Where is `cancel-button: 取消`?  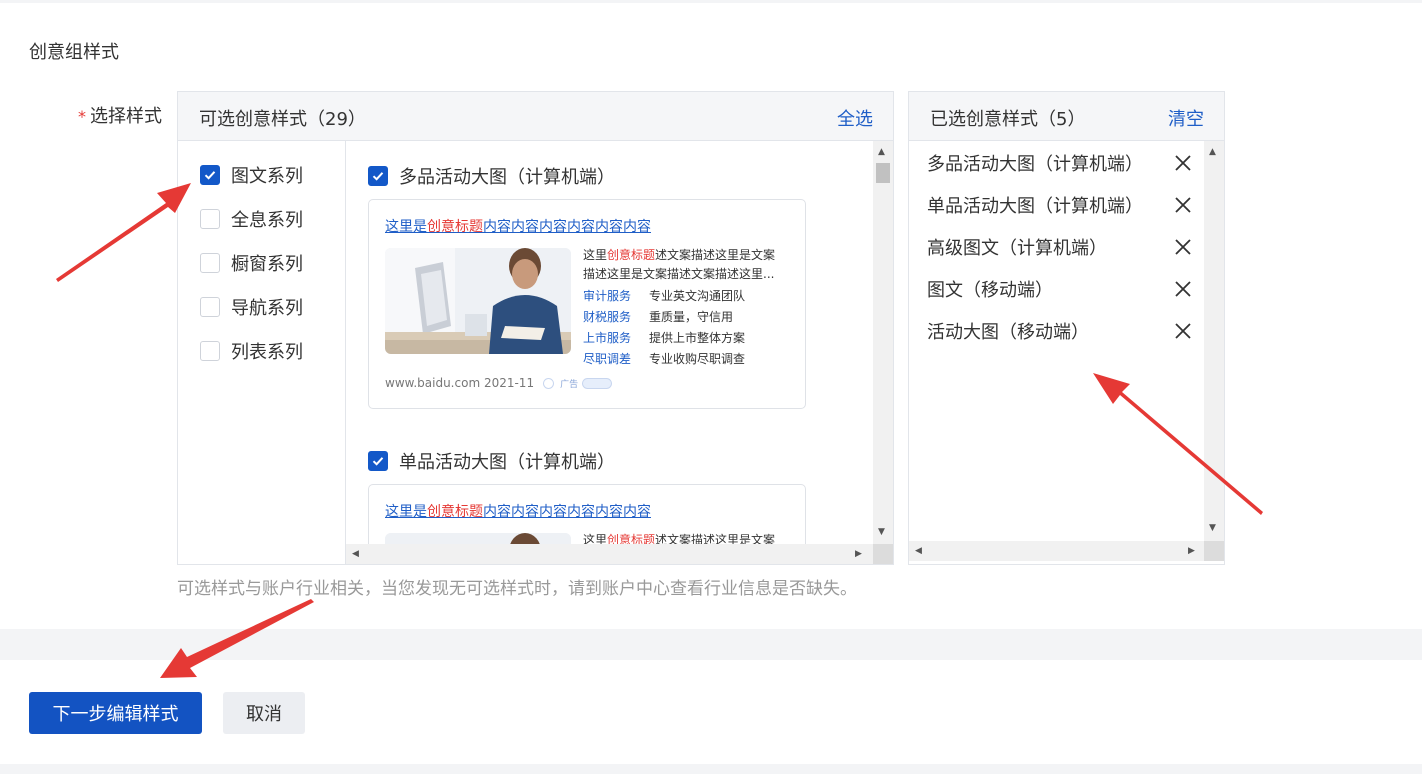 cancel-button: 取消 is located at coordinates (264, 713).